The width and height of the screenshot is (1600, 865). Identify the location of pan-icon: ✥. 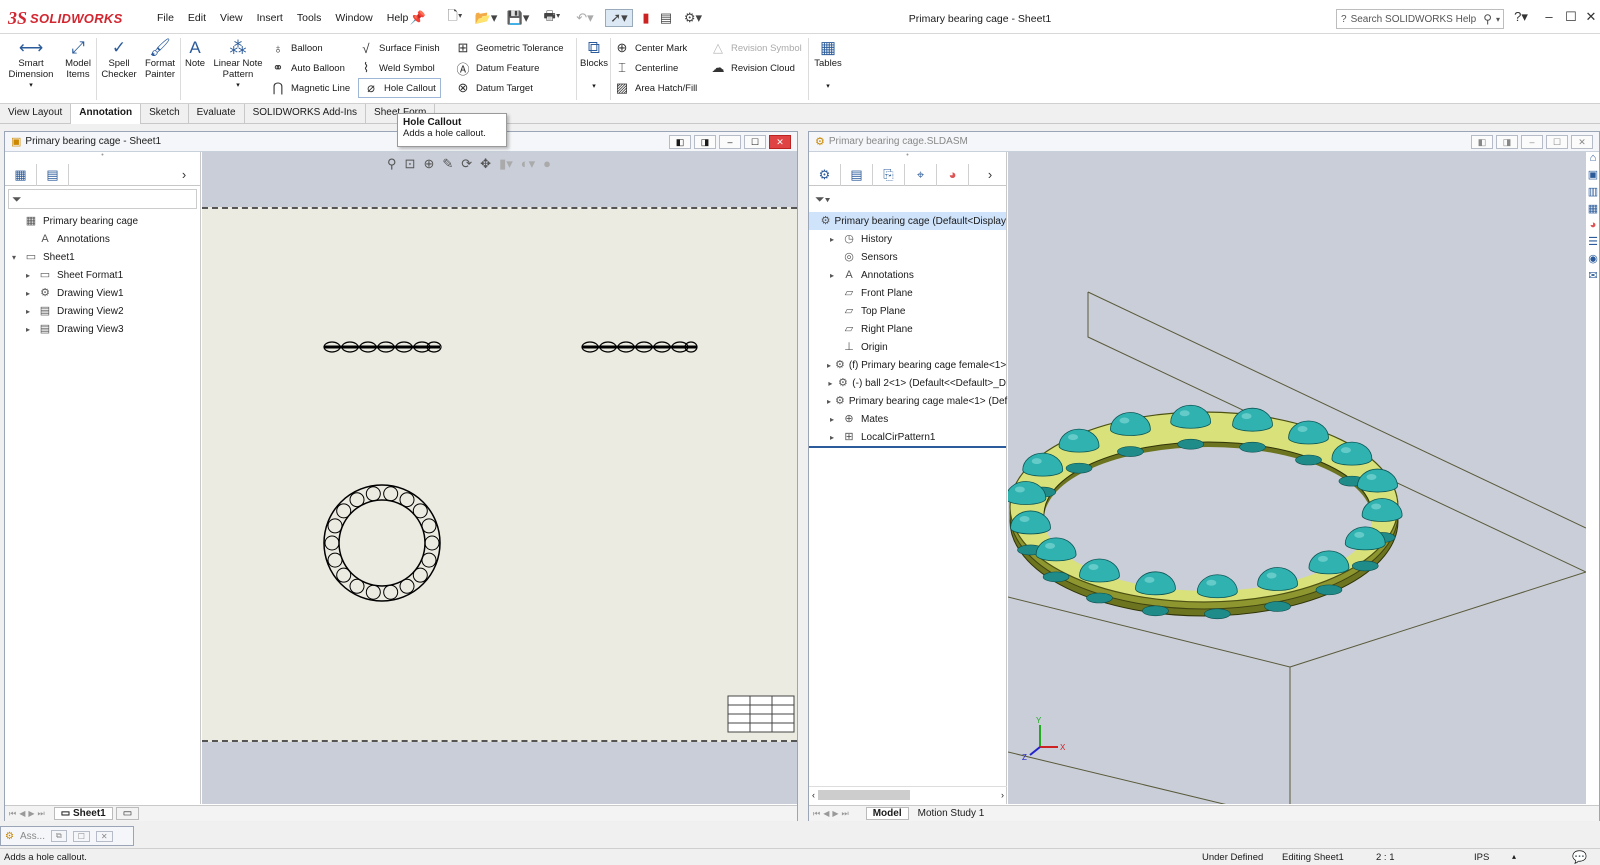
(485, 164).